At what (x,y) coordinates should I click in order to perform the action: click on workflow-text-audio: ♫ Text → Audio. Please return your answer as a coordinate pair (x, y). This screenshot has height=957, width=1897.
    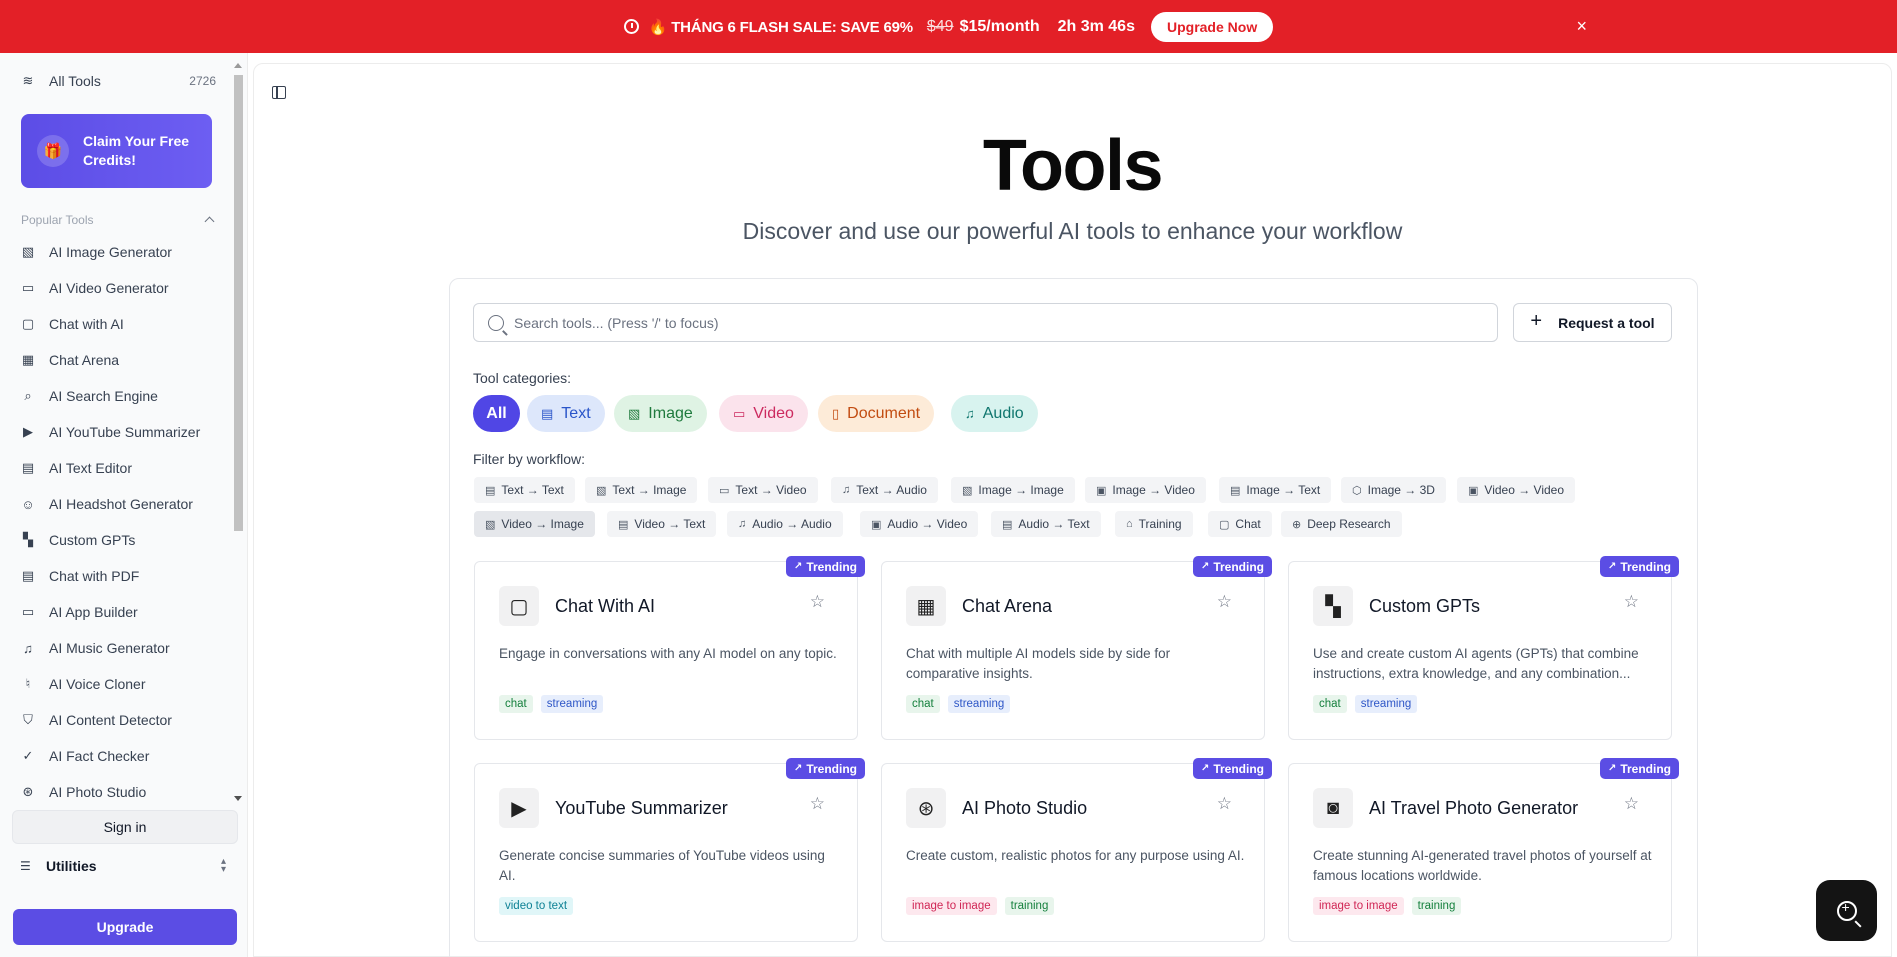
    Looking at the image, I should click on (884, 490).